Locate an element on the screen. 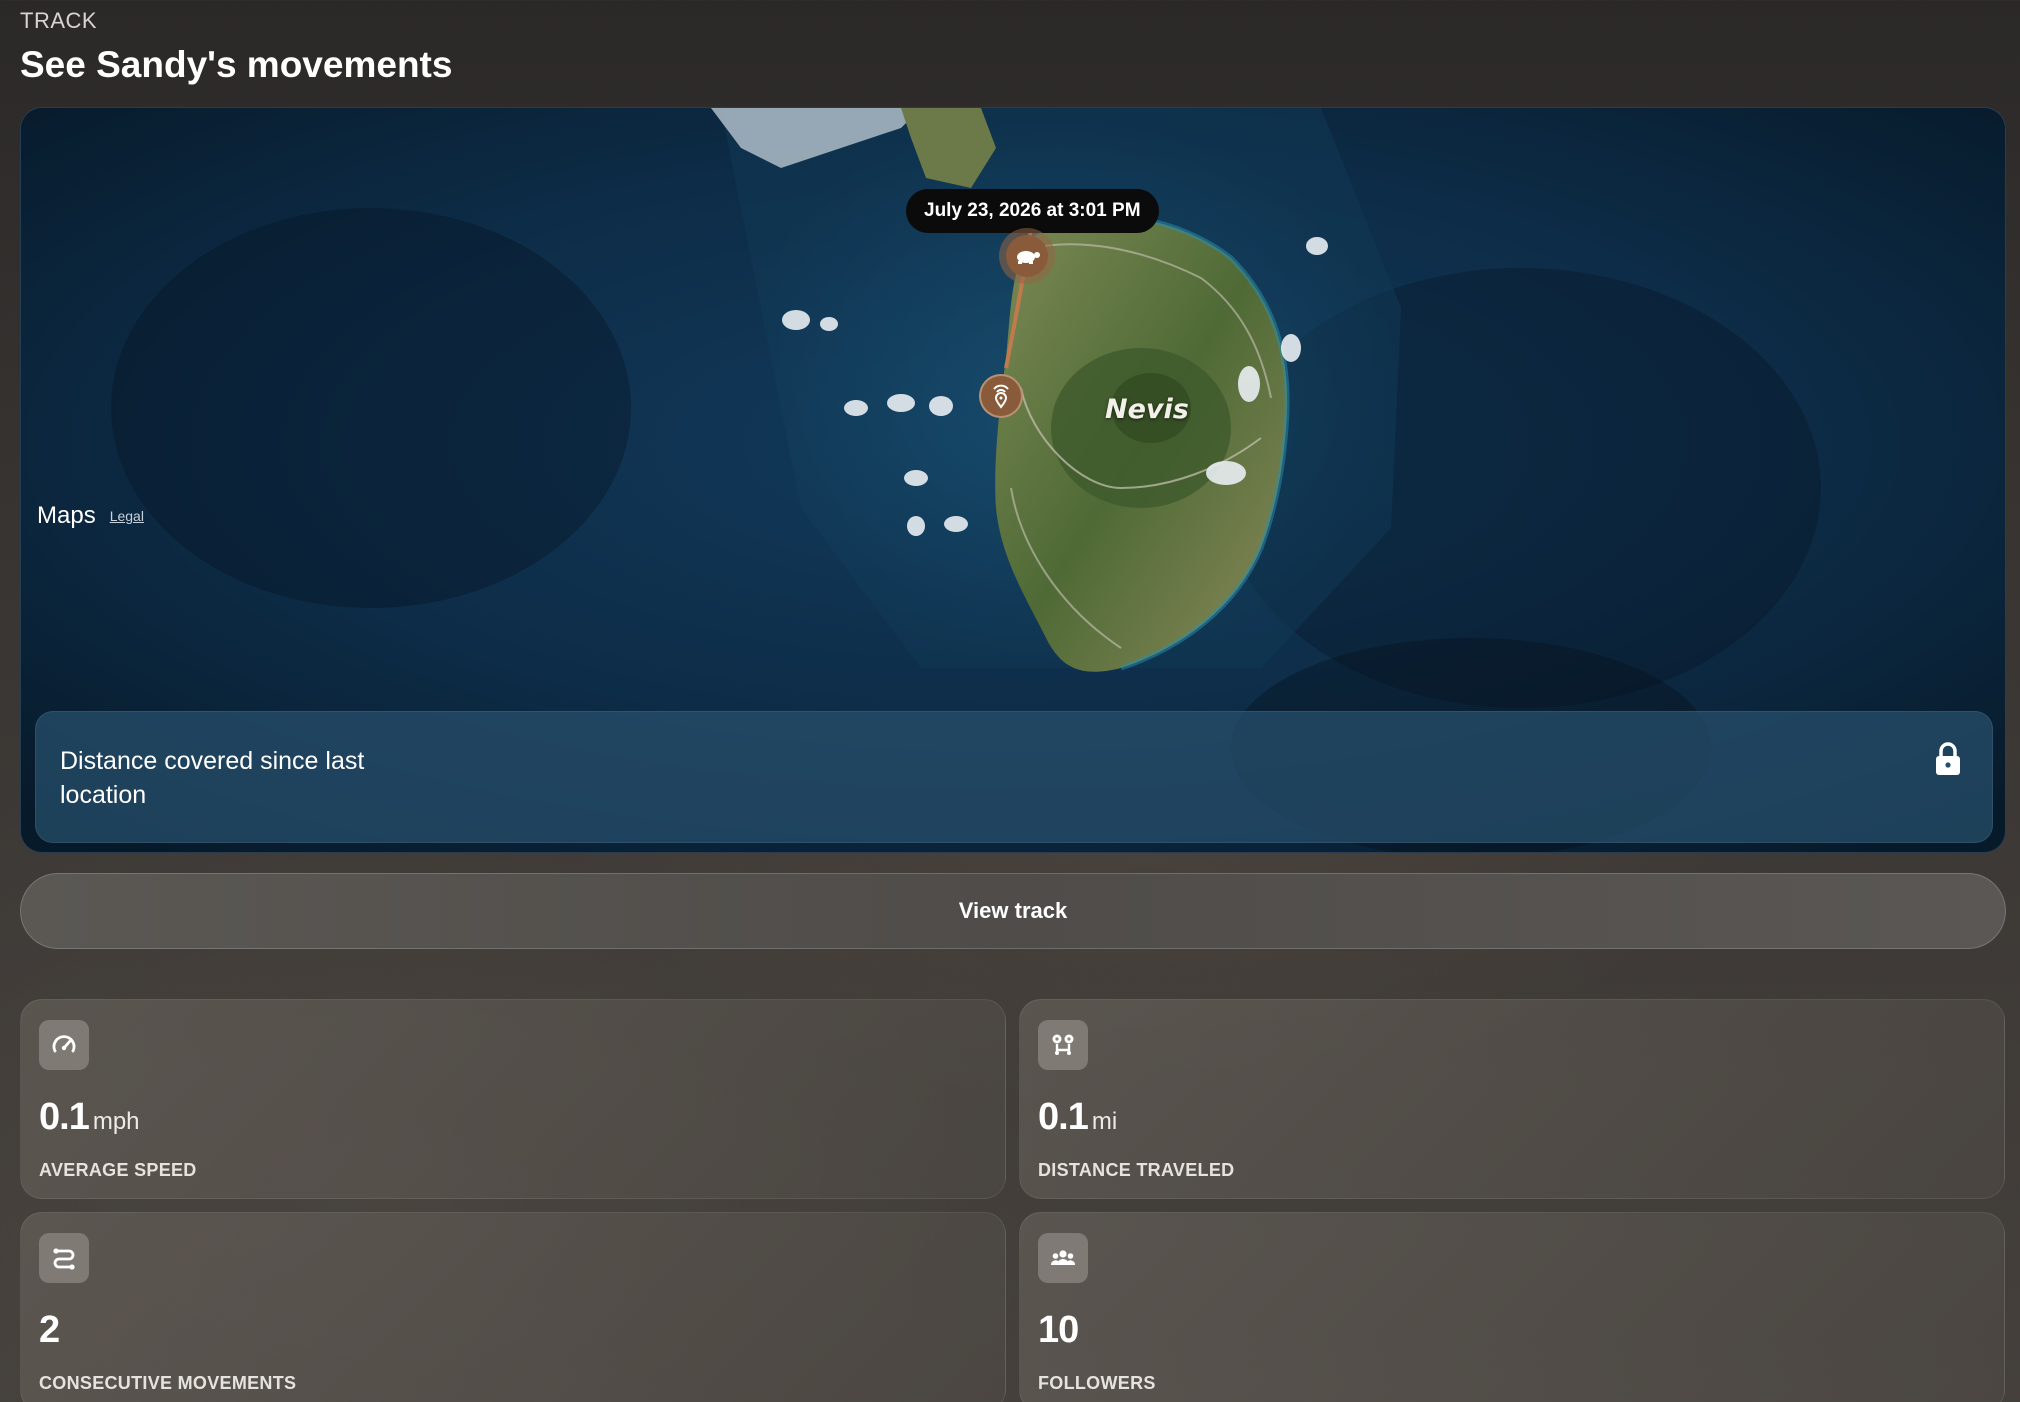 This screenshot has height=1402, width=2020. consecutive-movements-value: 2 is located at coordinates (49, 1330).